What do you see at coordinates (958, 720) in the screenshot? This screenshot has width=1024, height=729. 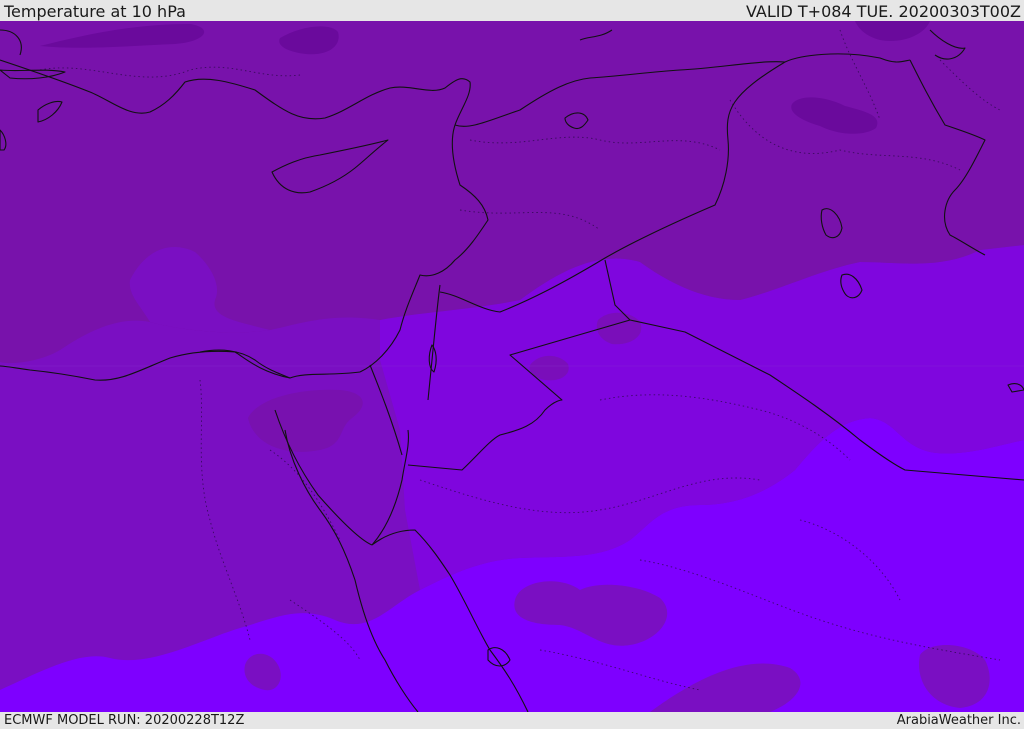 I see `credit-label: ArabiaWeather Inc.` at bounding box center [958, 720].